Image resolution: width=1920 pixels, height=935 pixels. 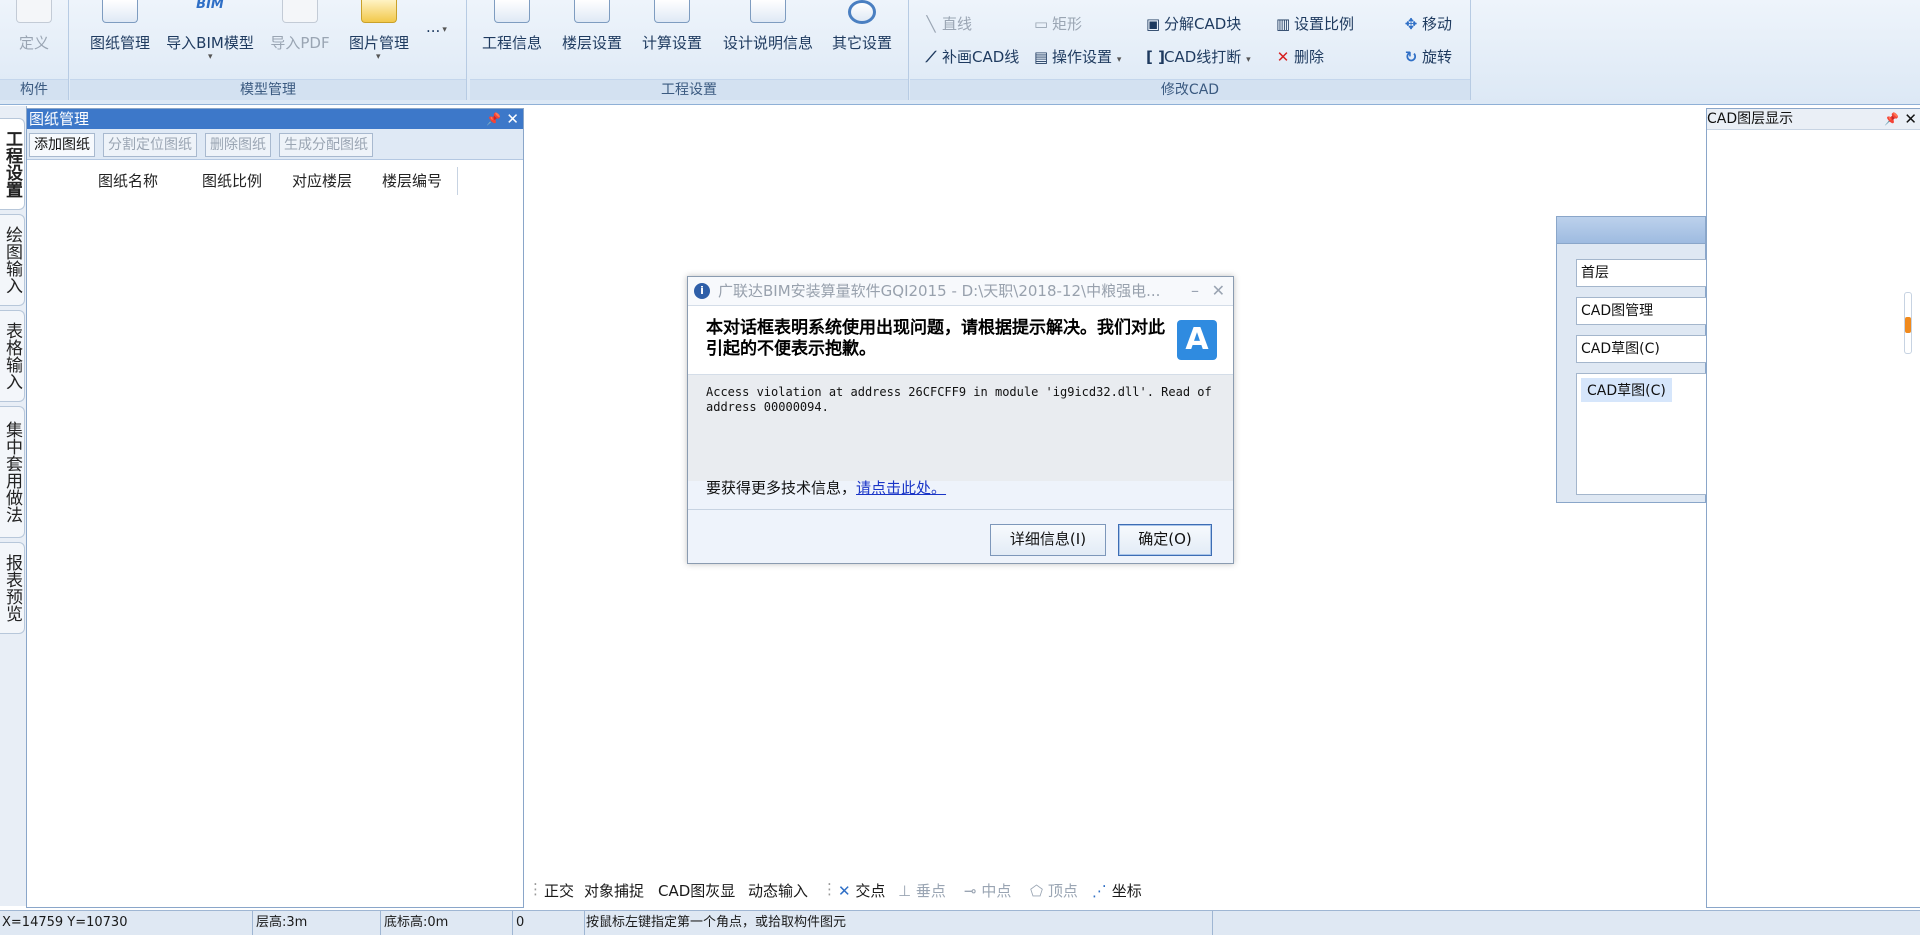 What do you see at coordinates (34, 39) in the screenshot?
I see `define-button: 定义` at bounding box center [34, 39].